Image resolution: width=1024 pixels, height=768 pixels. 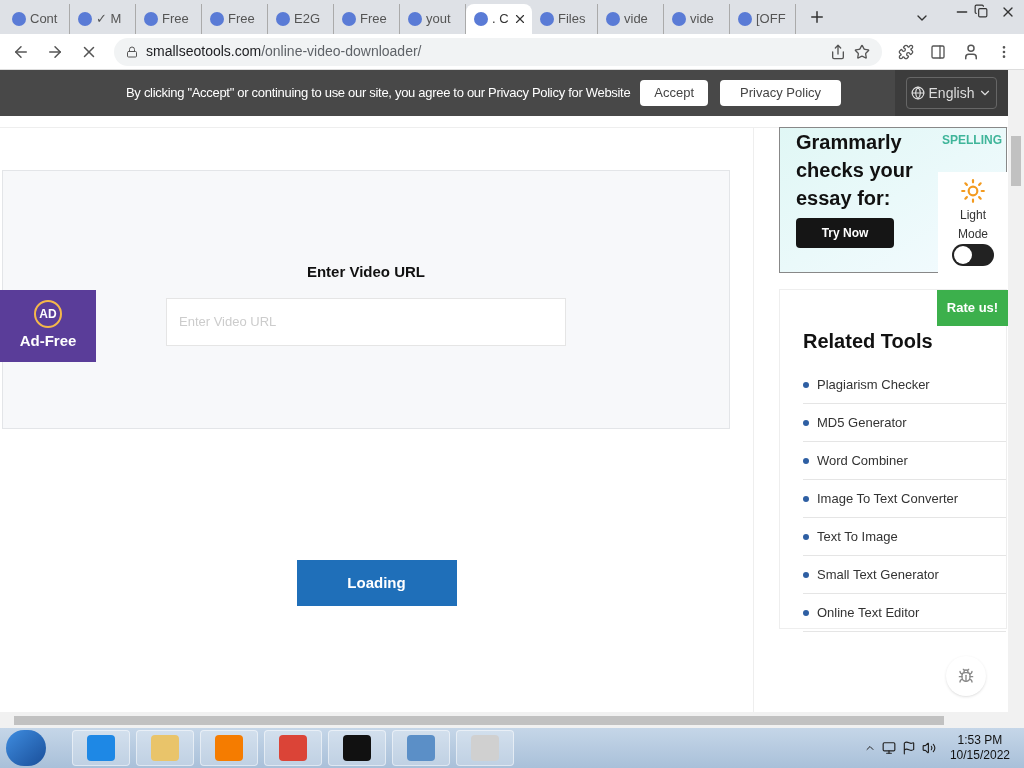 What do you see at coordinates (26, 748) in the screenshot?
I see `start-button` at bounding box center [26, 748].